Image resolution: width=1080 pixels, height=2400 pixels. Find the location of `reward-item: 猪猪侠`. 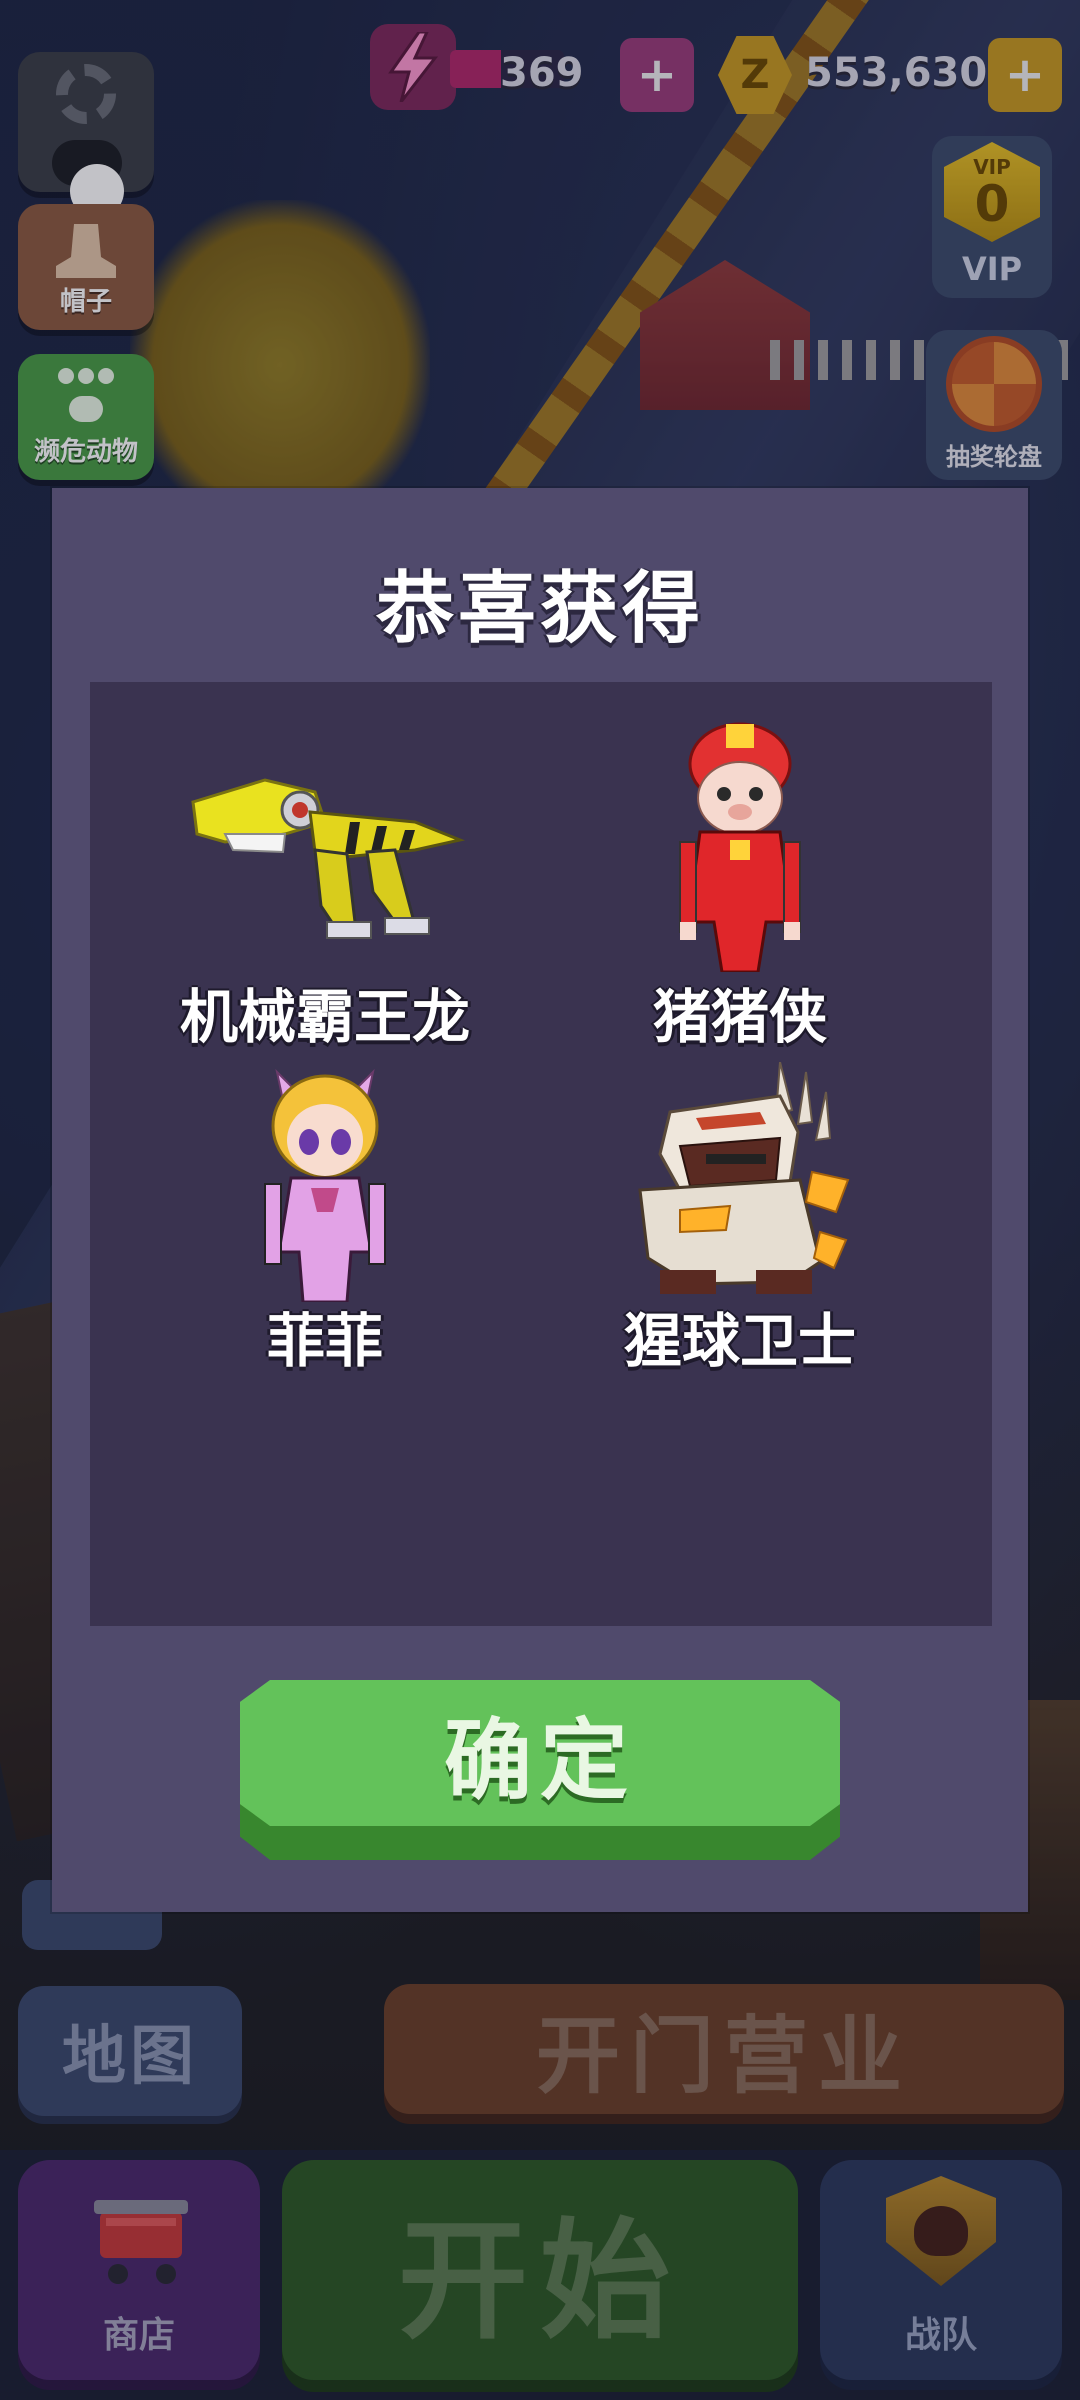

reward-item: 猪猪侠 is located at coordinates (740, 887).